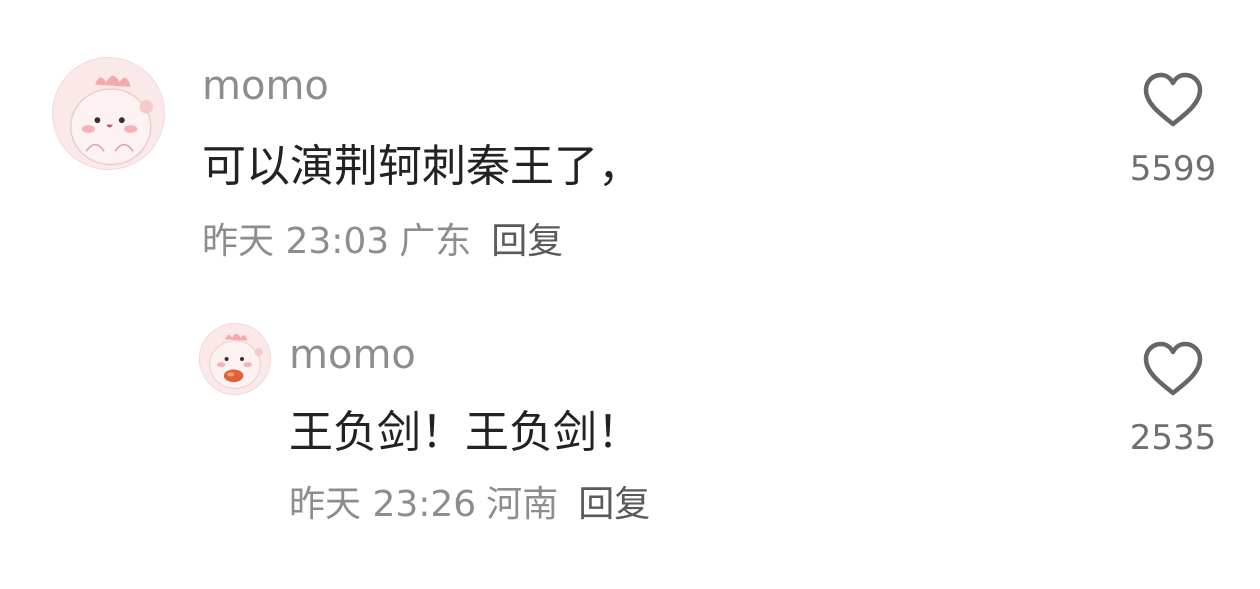 The width and height of the screenshot is (1260, 589). I want to click on comment-text: 可以演荆轲刺秦王了，, so click(422, 166).